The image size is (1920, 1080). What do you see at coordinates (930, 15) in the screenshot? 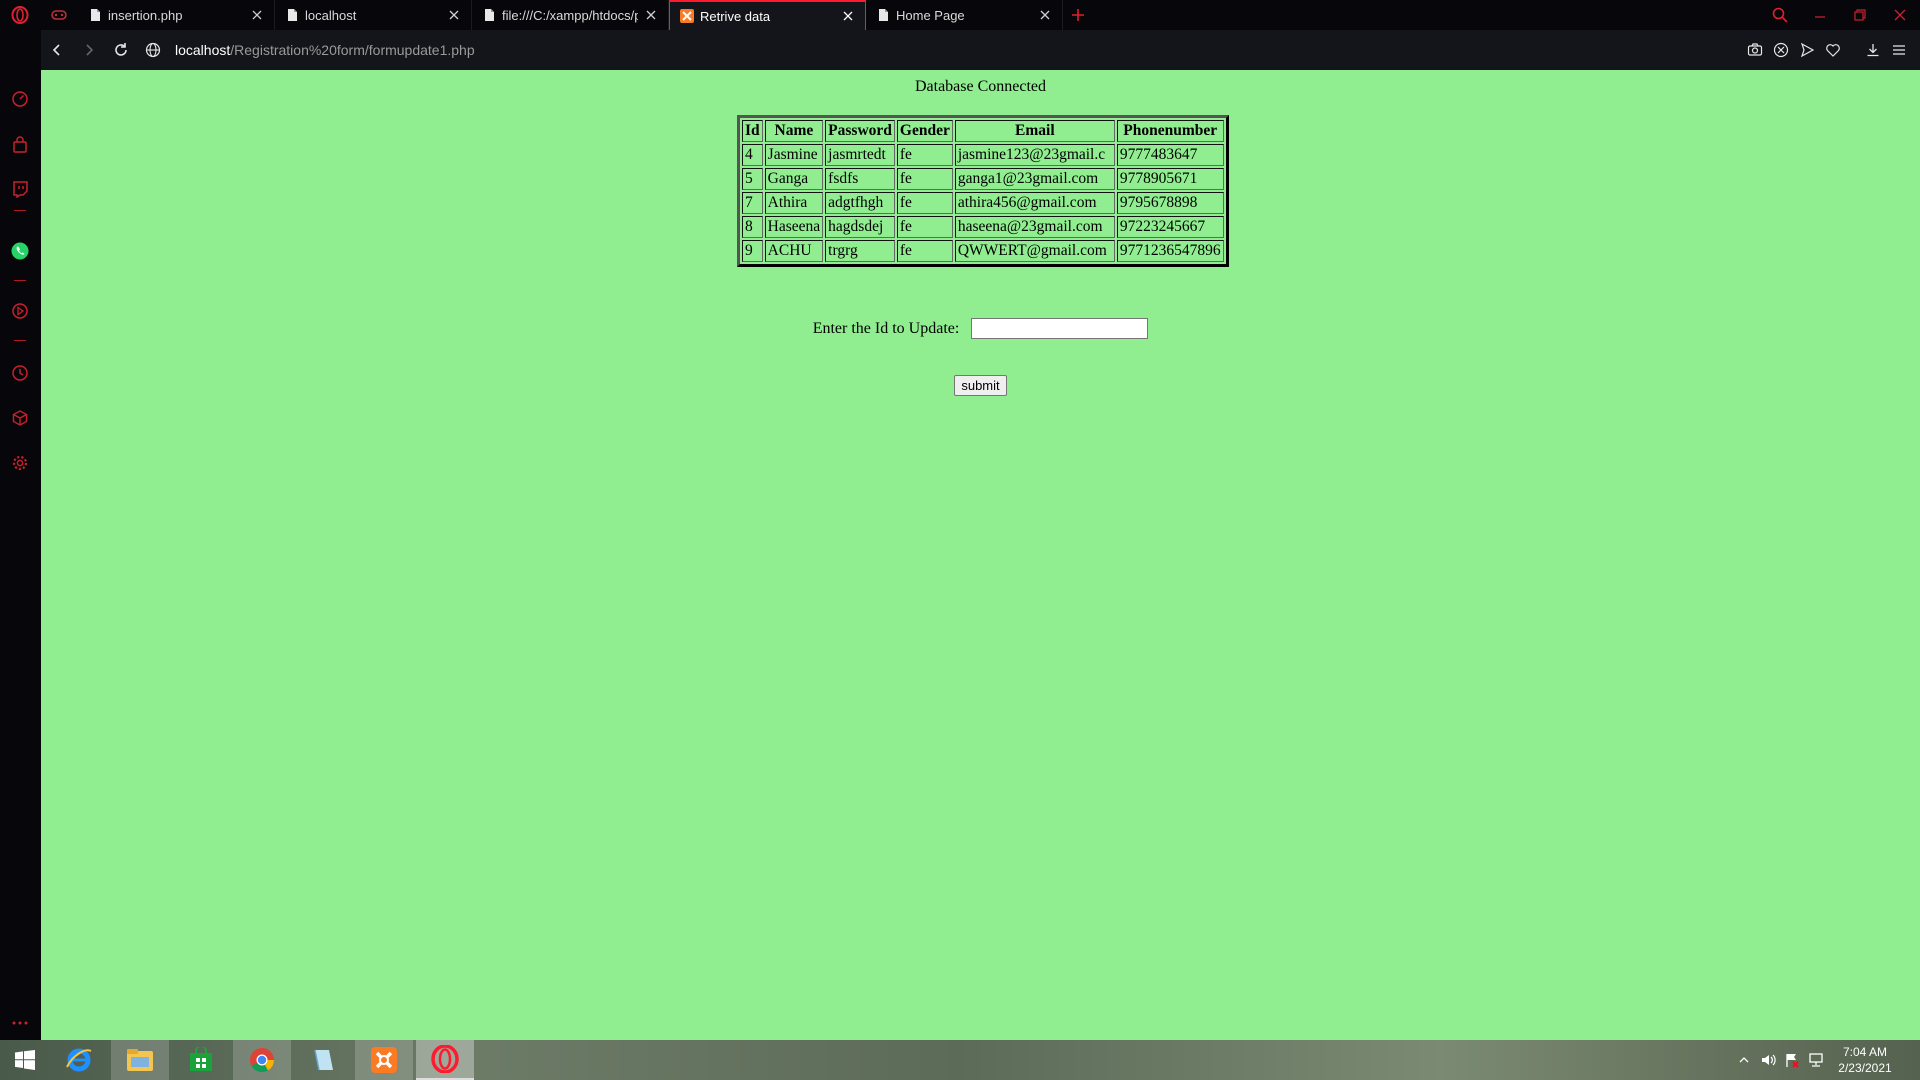
I see `tab-title: Home Page` at bounding box center [930, 15].